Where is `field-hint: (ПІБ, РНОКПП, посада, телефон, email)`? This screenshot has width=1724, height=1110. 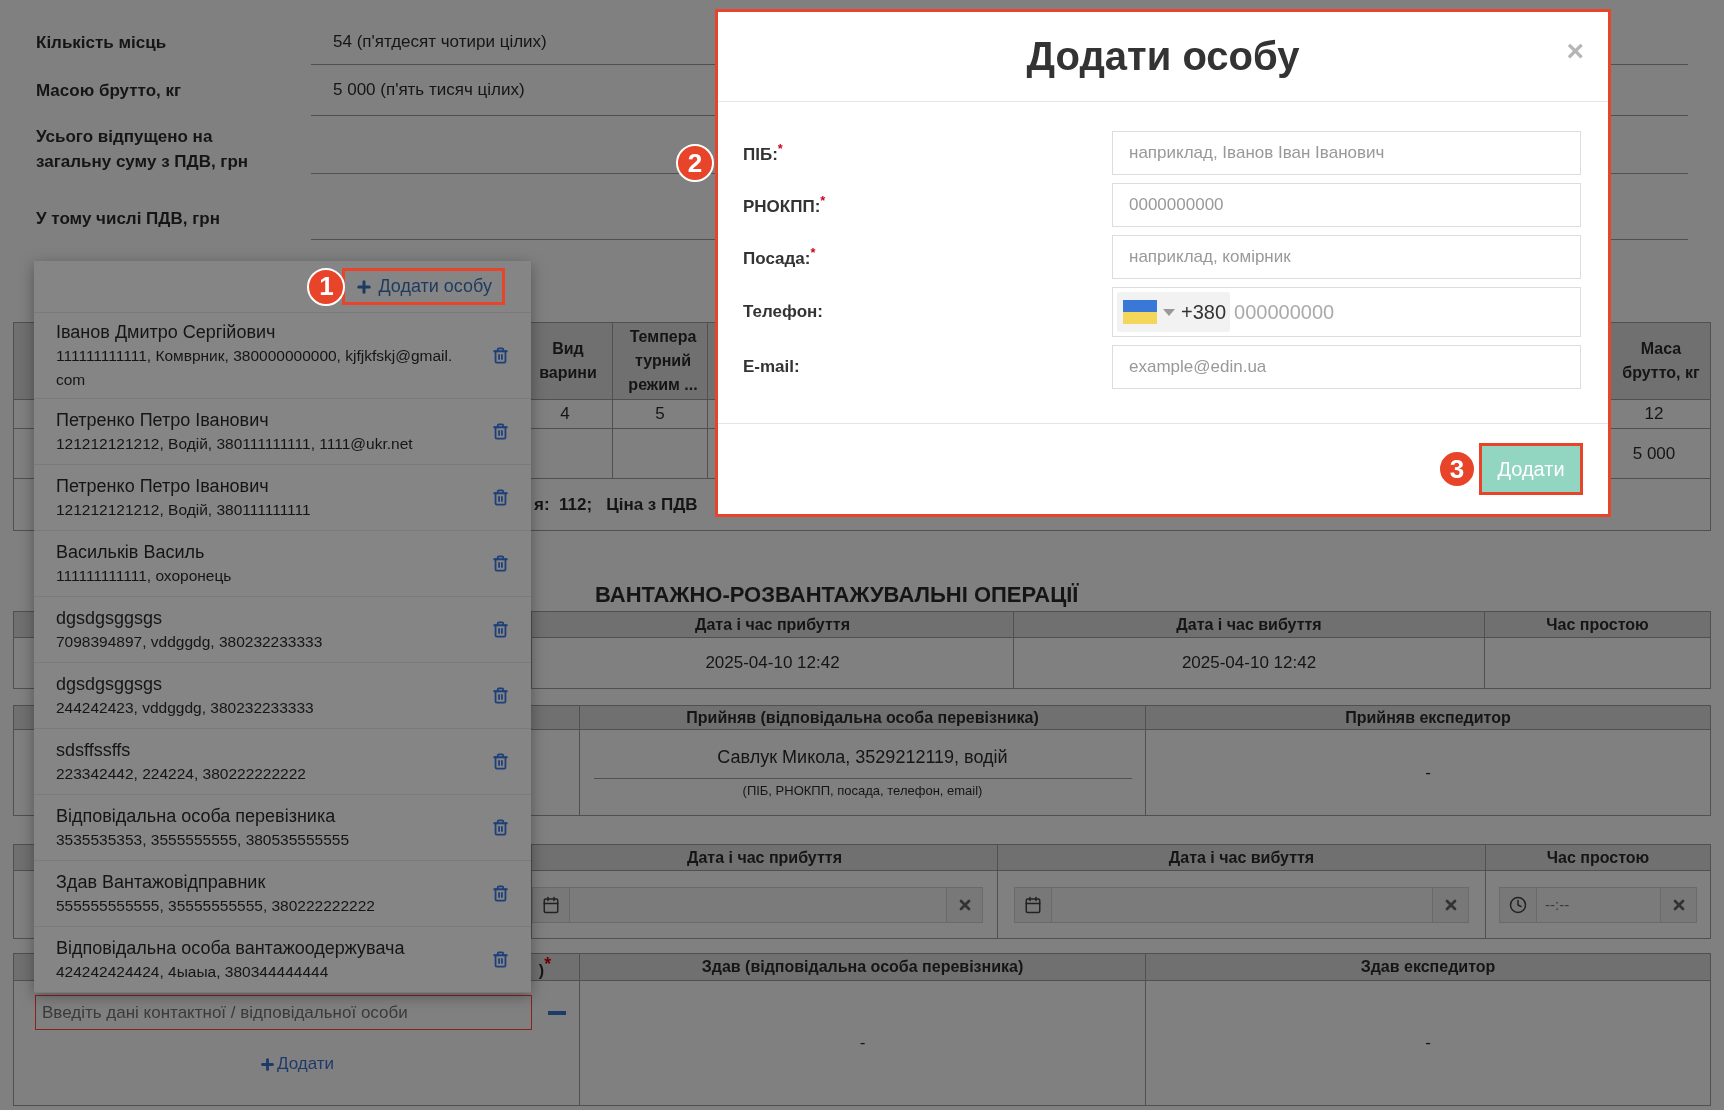
field-hint: (ПІБ, РНОКПП, посада, телефон, email) is located at coordinates (862, 790).